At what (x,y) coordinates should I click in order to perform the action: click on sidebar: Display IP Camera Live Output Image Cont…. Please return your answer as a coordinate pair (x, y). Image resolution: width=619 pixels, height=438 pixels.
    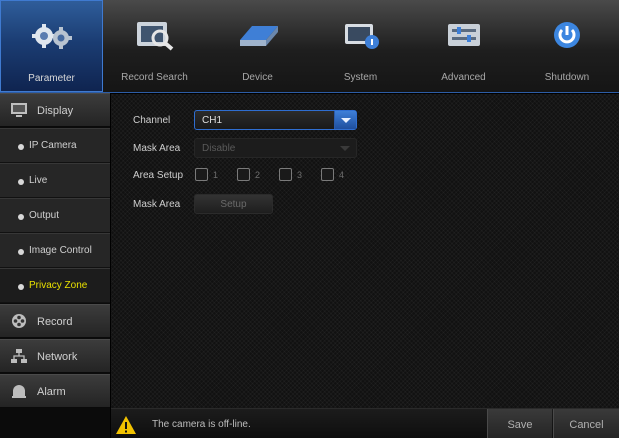
    Looking at the image, I should click on (55, 265).